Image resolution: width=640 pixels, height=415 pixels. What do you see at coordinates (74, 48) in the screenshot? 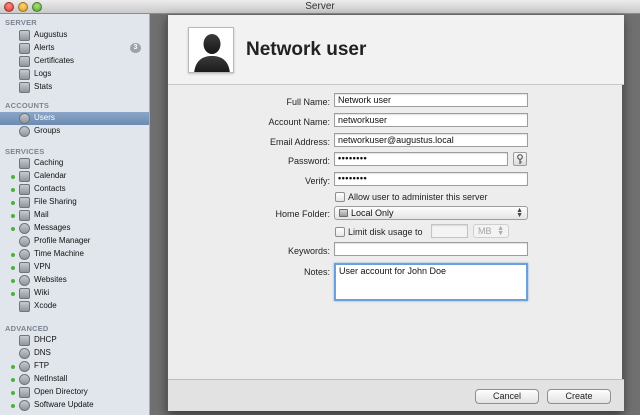
I see `sidebar-item-alerts: Alerts 3` at bounding box center [74, 48].